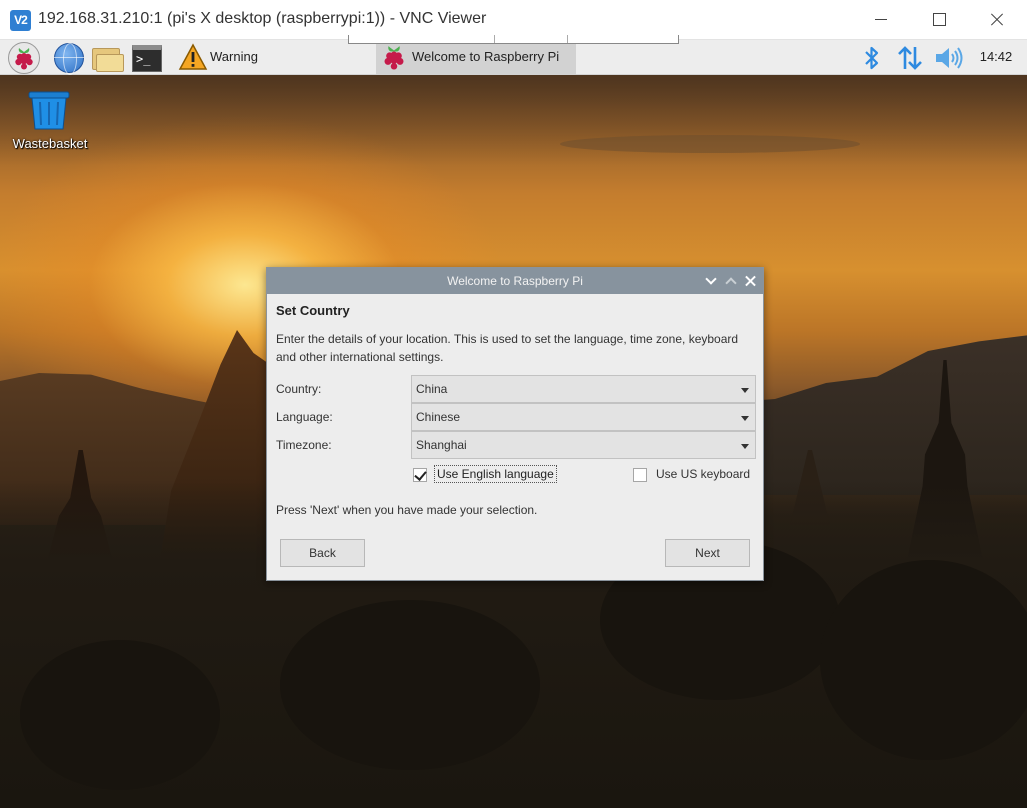 The width and height of the screenshot is (1027, 808). What do you see at coordinates (193, 56) in the screenshot?
I see `warning-icon` at bounding box center [193, 56].